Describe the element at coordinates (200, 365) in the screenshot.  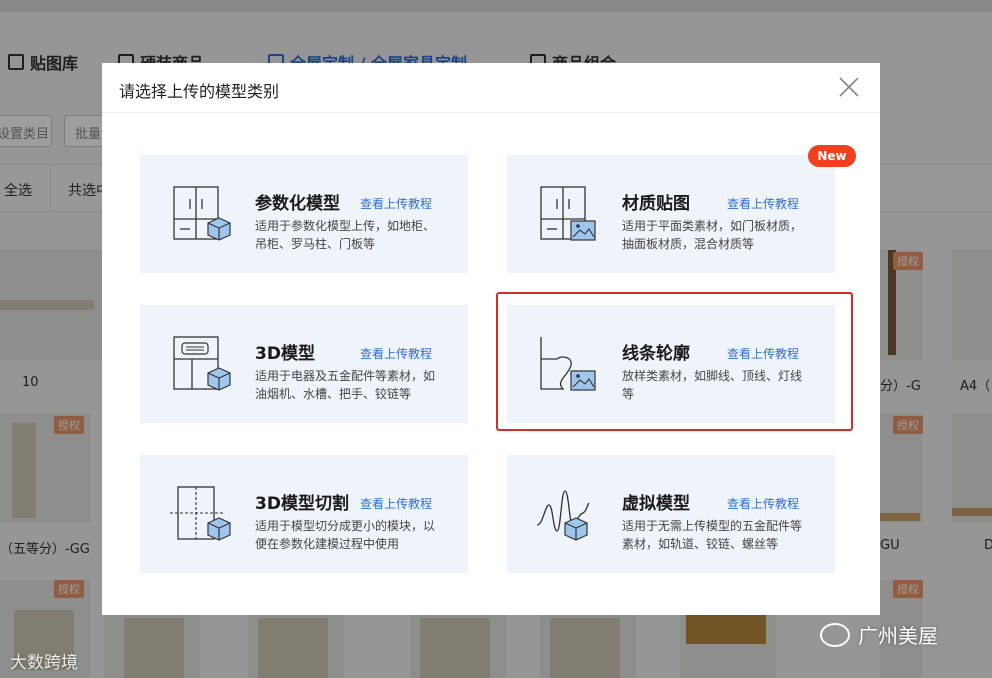
I see `3d-model-icon` at that location.